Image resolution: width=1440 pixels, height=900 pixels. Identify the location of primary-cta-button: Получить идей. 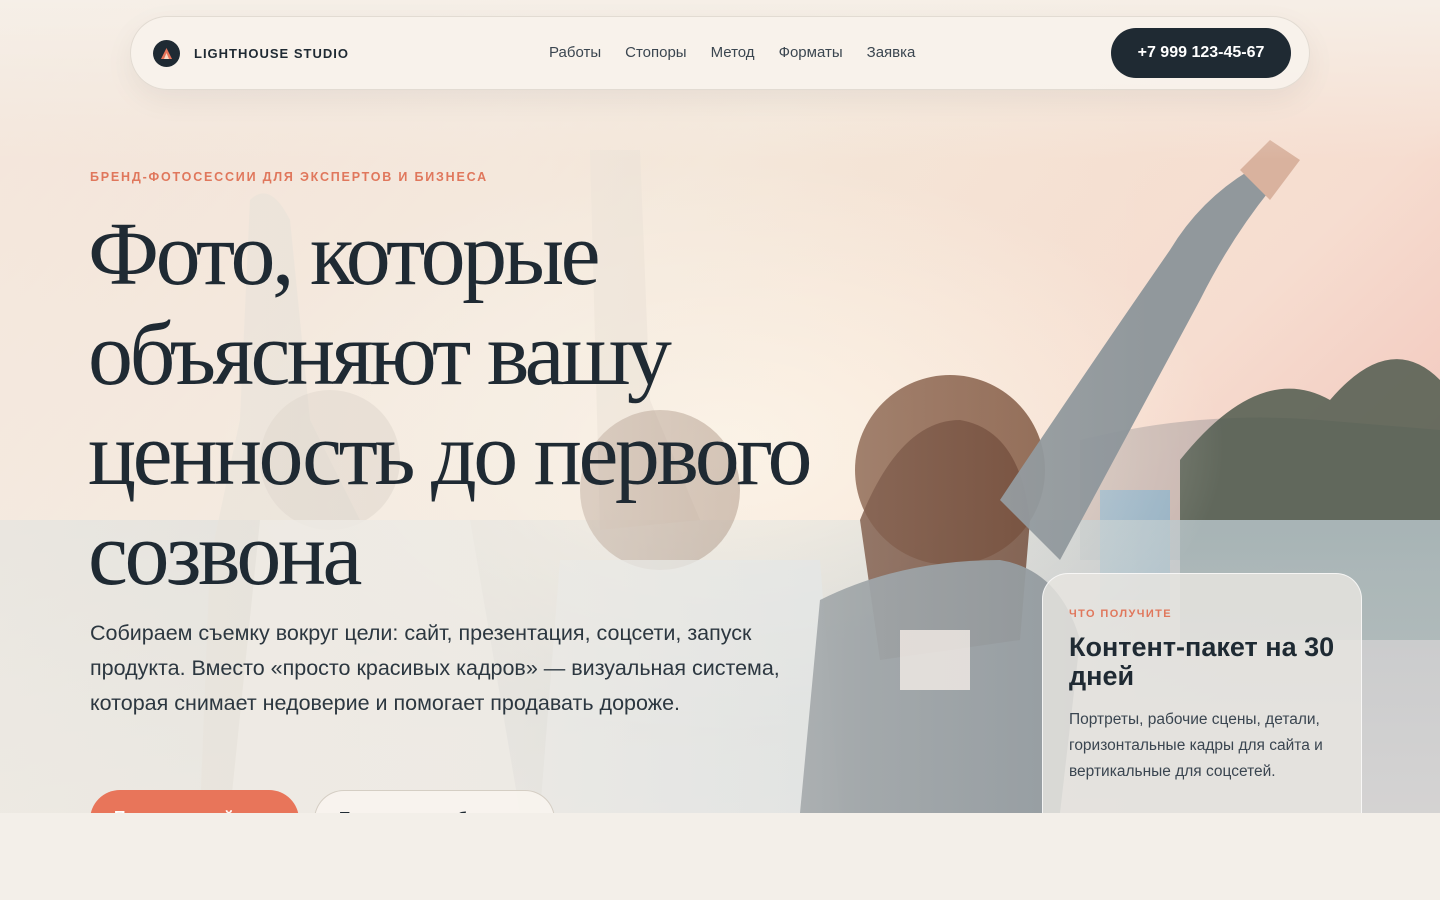
(194, 801).